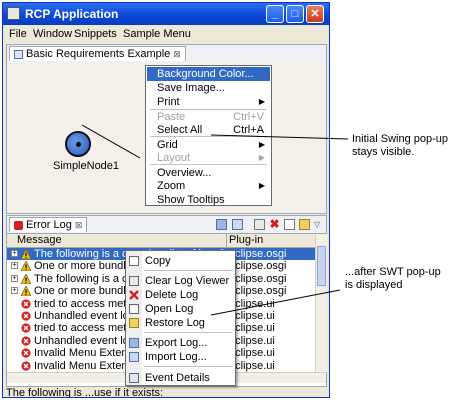 This screenshot has width=474, height=402. What do you see at coordinates (393, 272) in the screenshot?
I see `swt-annotation-line1: ...after SWT pop-up` at bounding box center [393, 272].